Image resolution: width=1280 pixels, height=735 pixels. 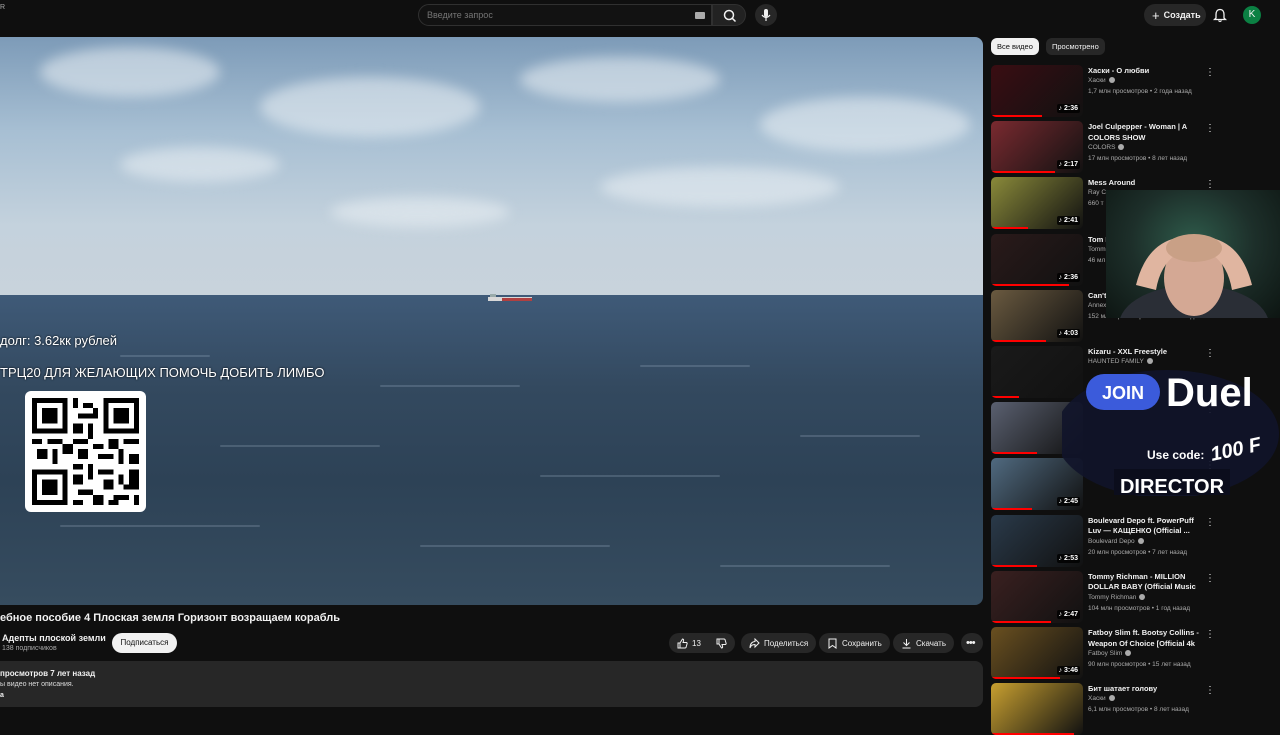 I want to click on subscribe-button: Подписаться, so click(x=144, y=643).